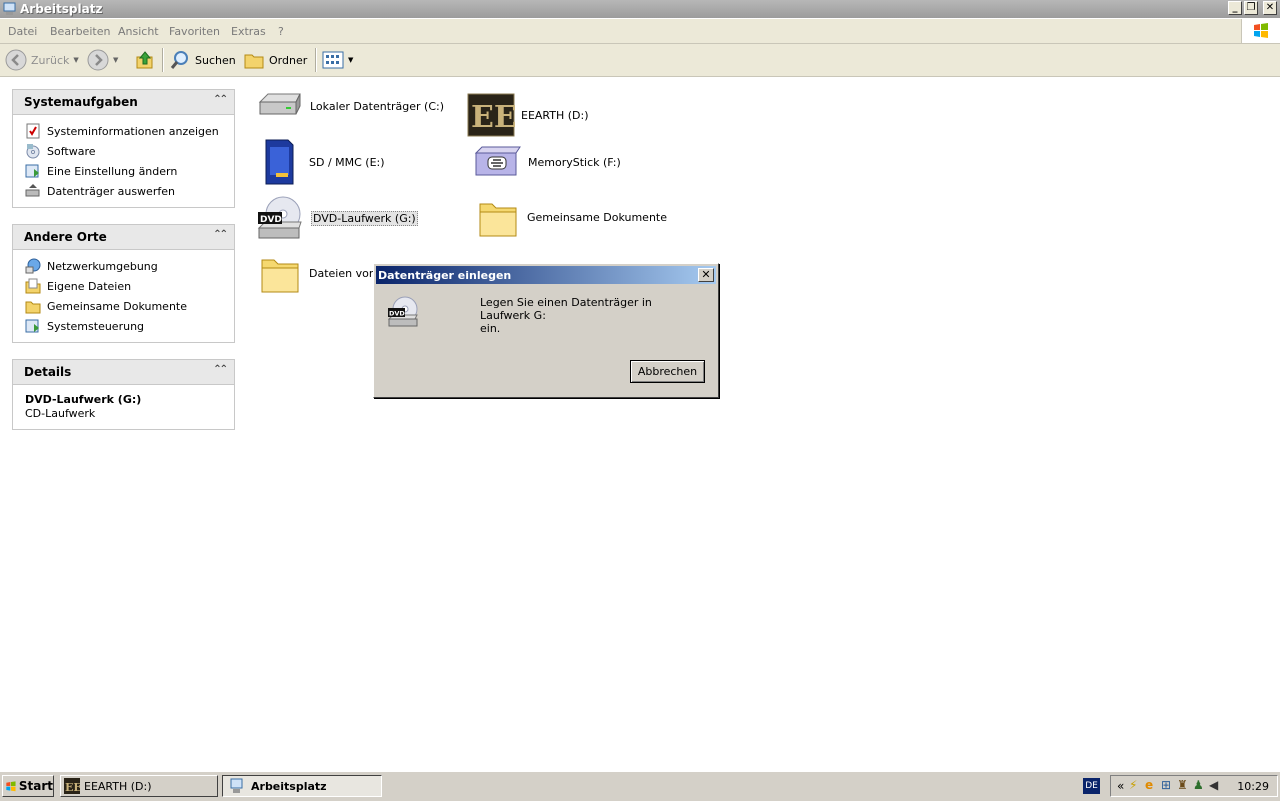 This screenshot has height=801, width=1280. Describe the element at coordinates (640, 9) in the screenshot. I see `window-titlebar: Arbeitsplatz _ ❐ ✕` at that location.